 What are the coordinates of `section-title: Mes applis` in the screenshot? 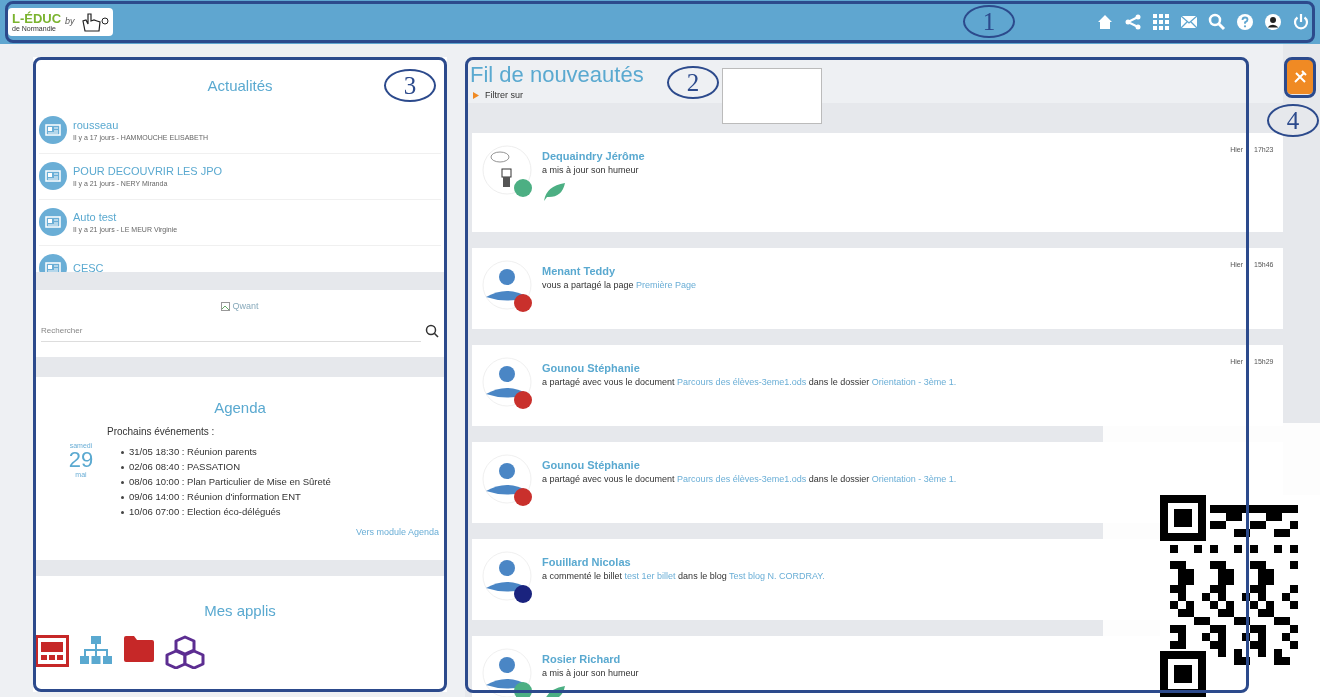 It's located at (240, 611).